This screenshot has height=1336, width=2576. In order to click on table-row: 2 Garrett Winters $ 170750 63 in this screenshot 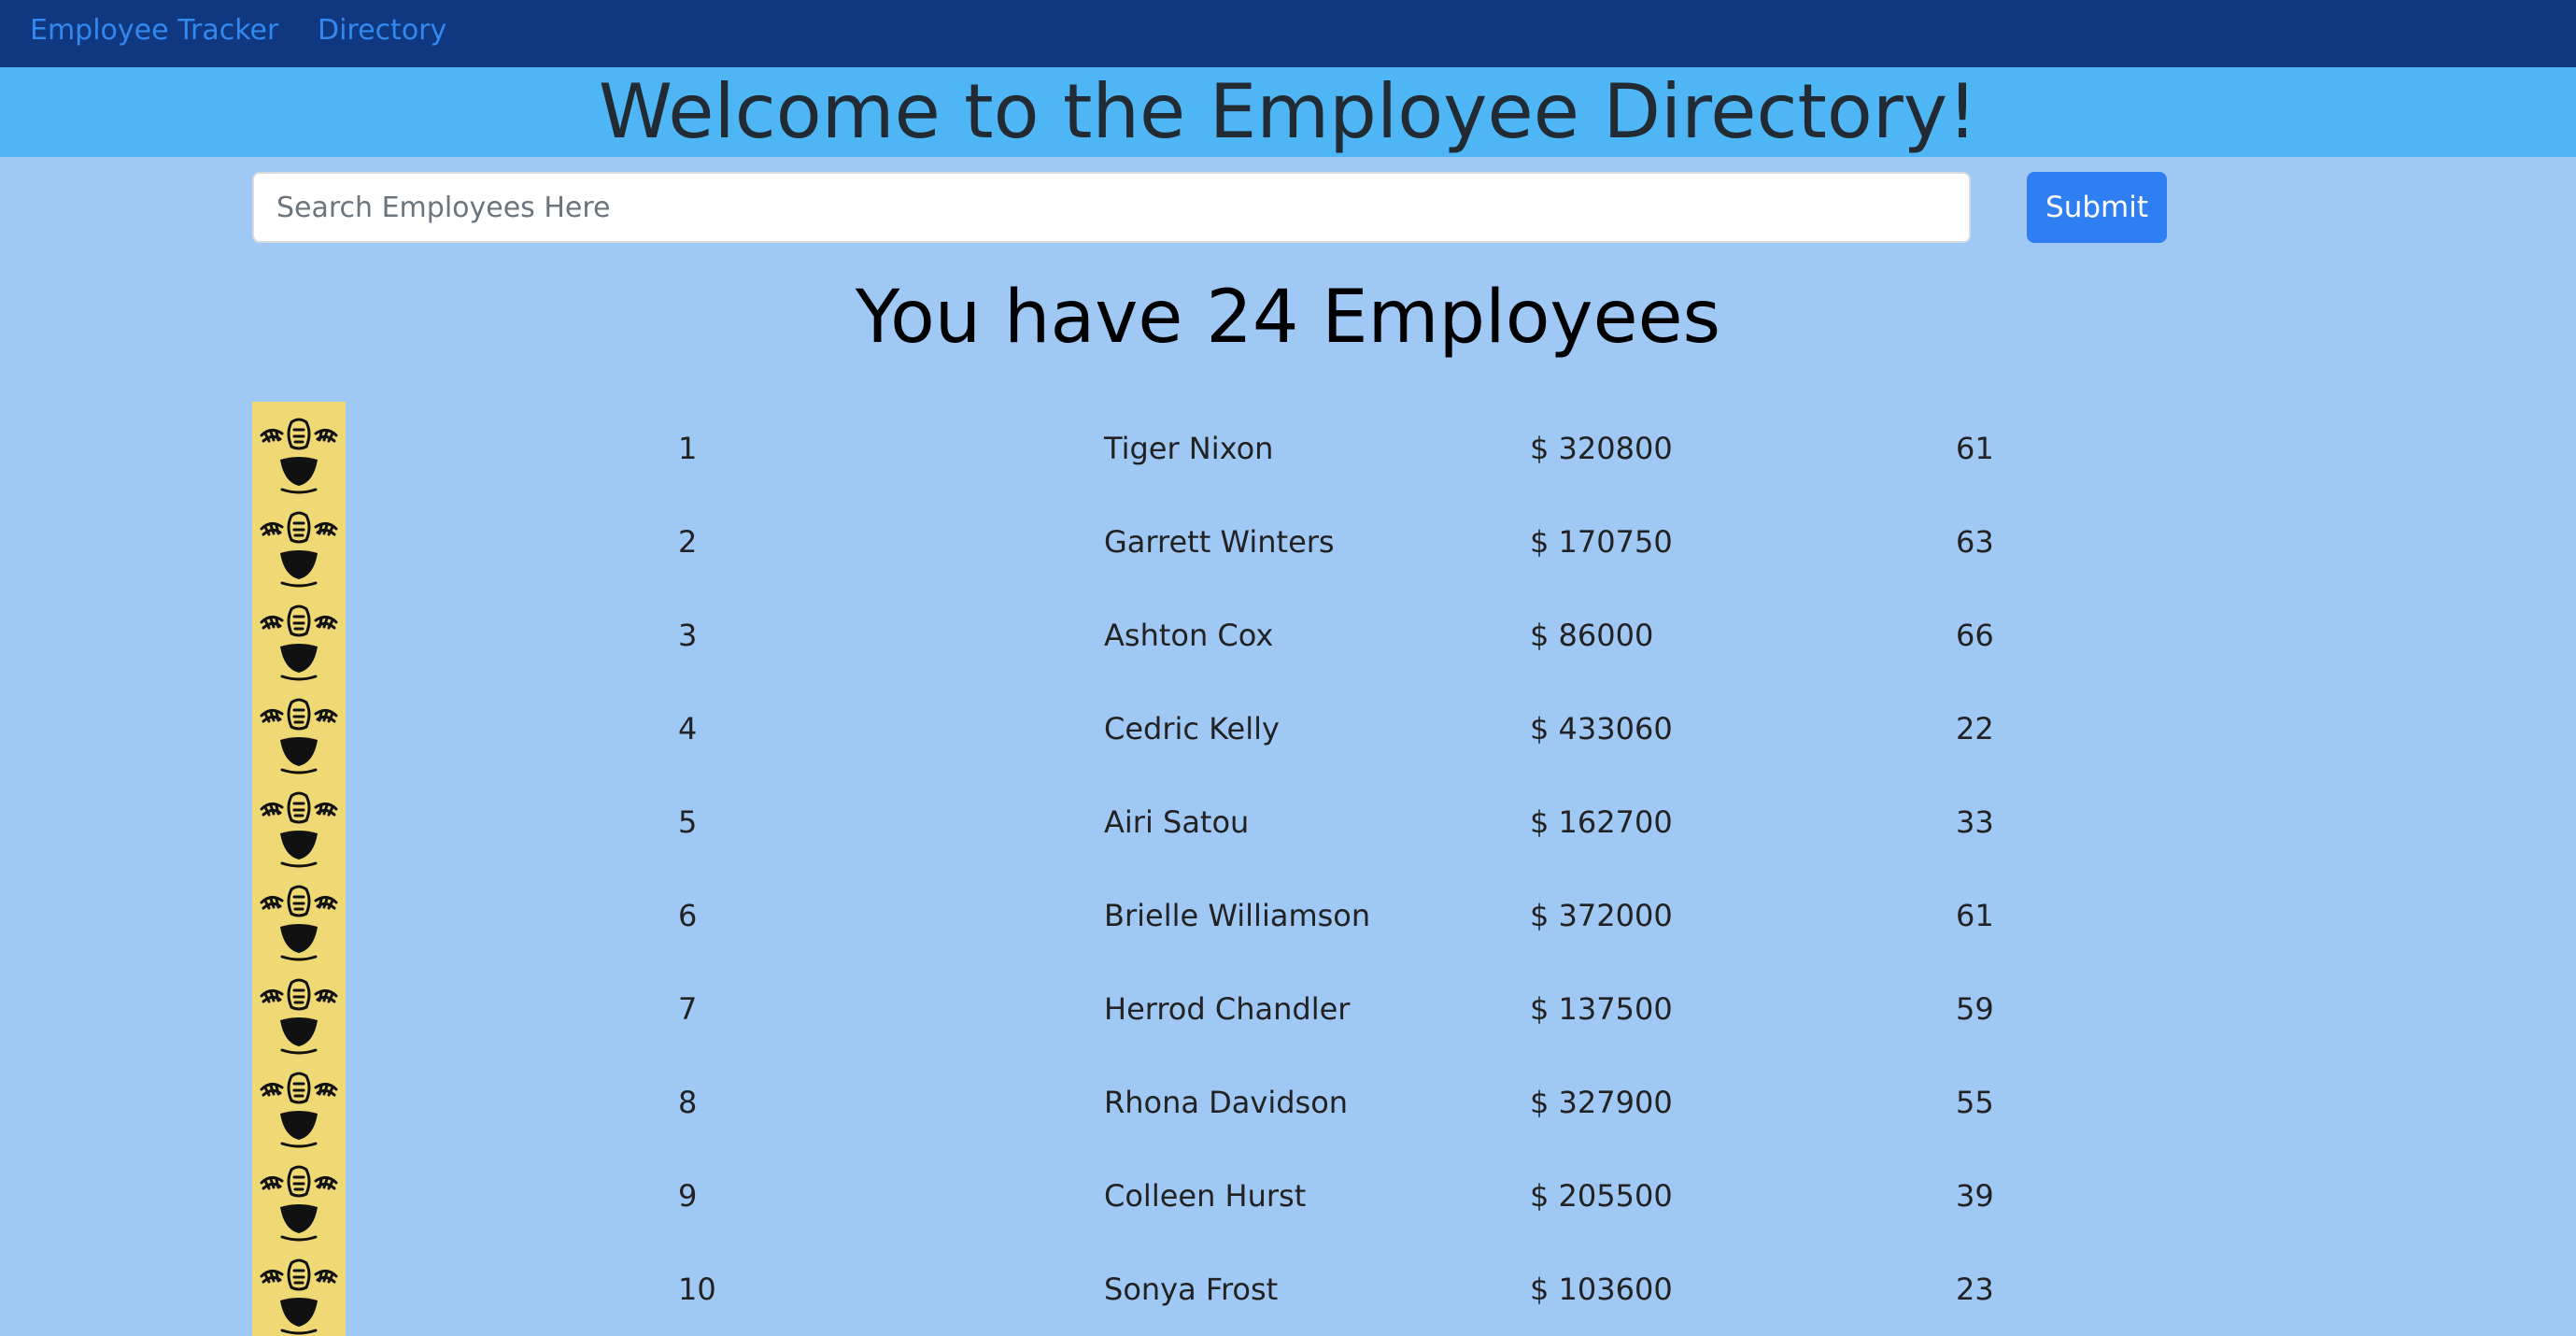, I will do `click(1288, 542)`.